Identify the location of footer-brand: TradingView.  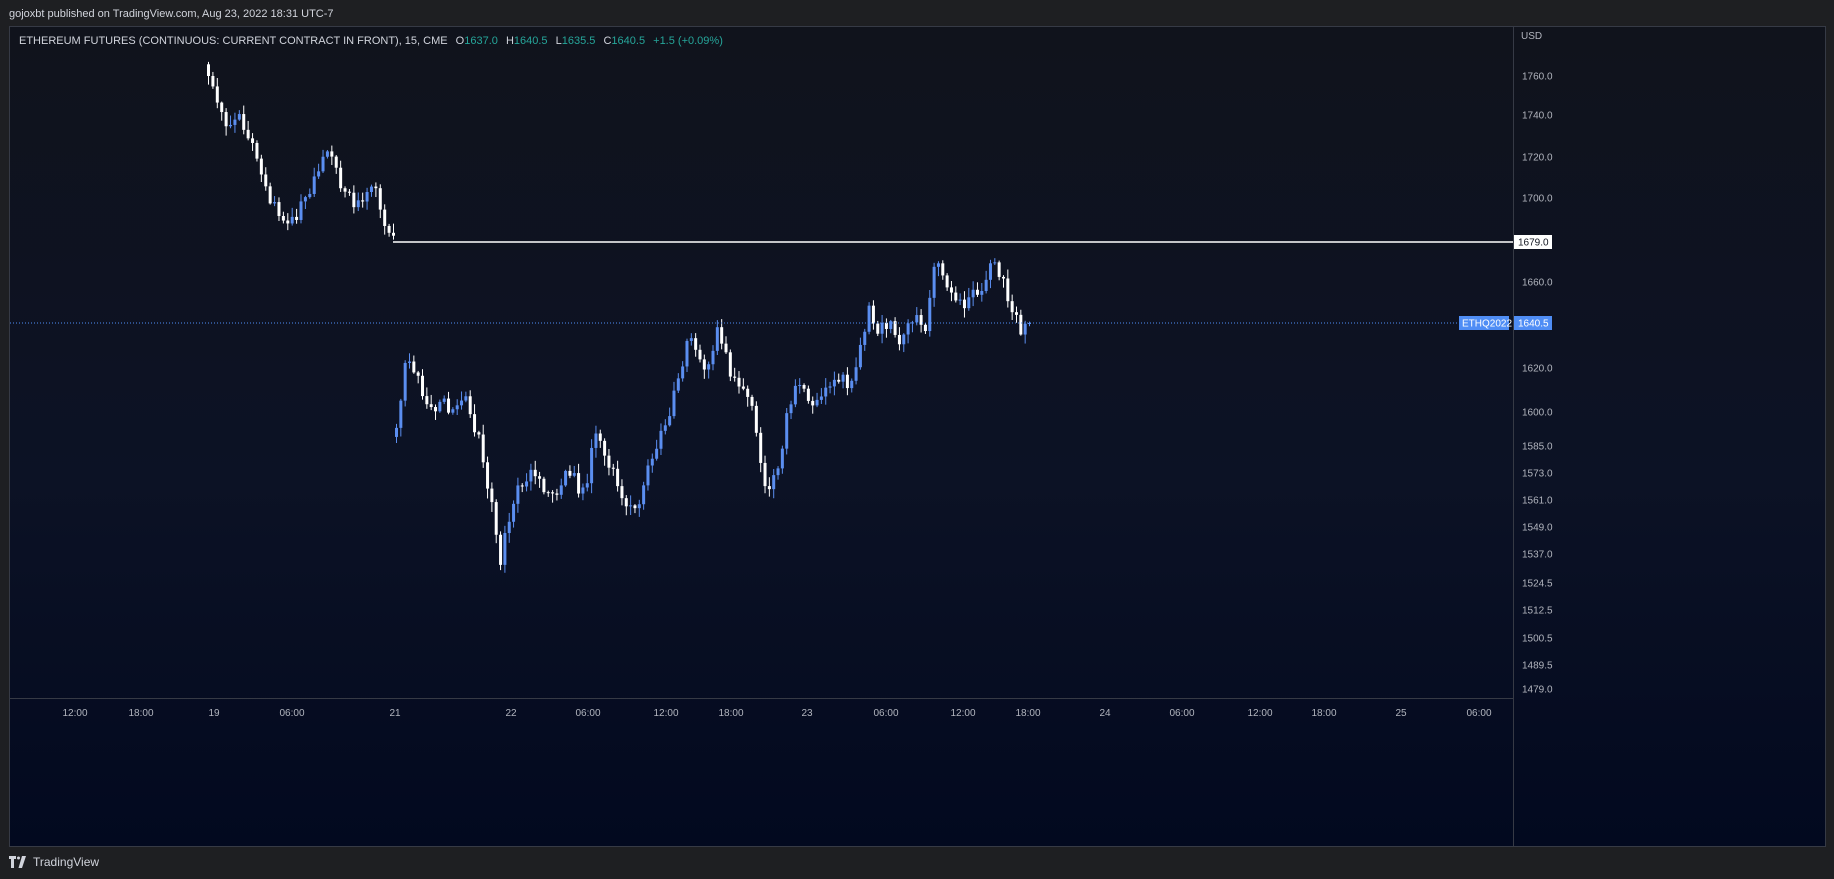
(54, 862).